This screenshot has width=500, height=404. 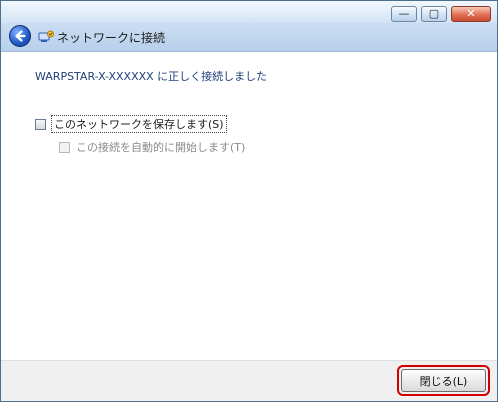 I want to click on back-arrow-icon, so click(x=20, y=36).